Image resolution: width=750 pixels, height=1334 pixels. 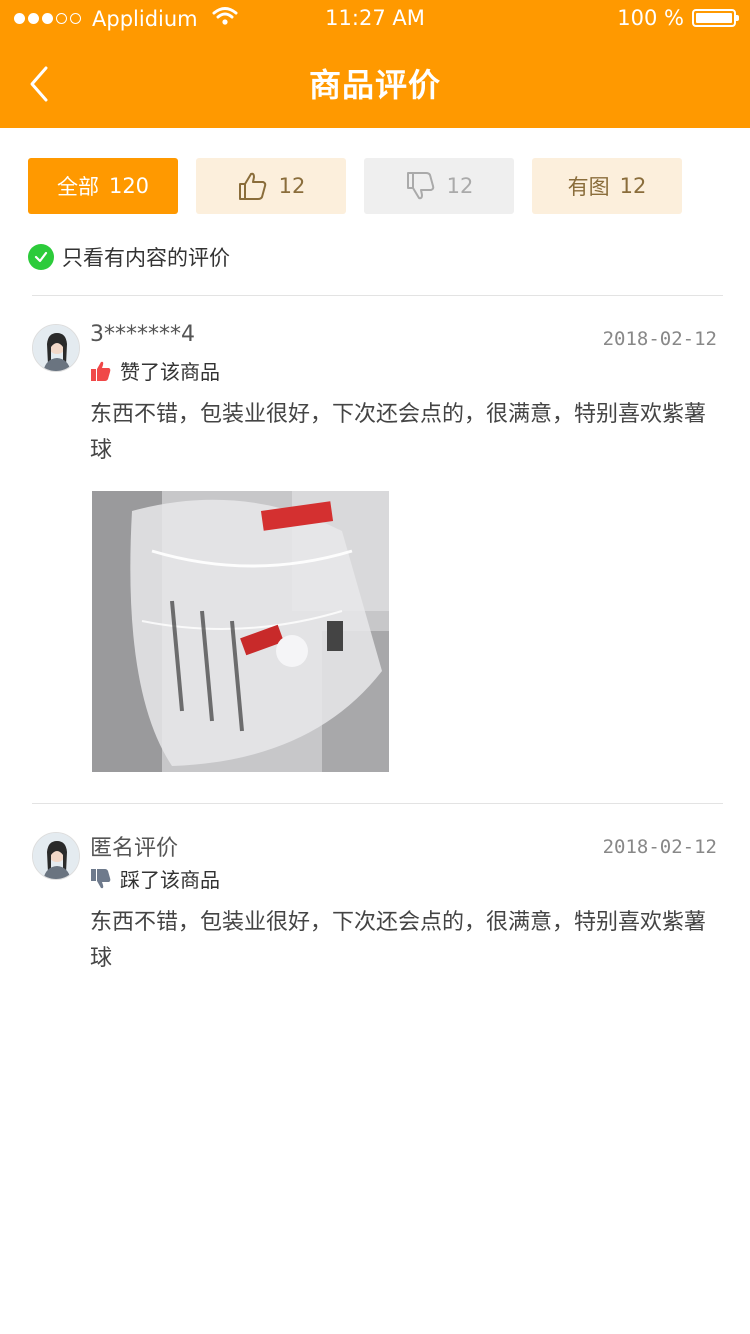 I want to click on battery-icon, so click(x=715, y=18).